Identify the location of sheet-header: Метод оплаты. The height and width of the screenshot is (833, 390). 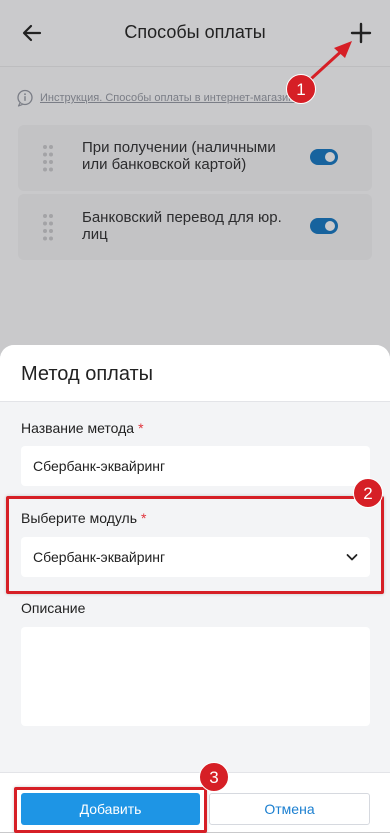
(195, 373).